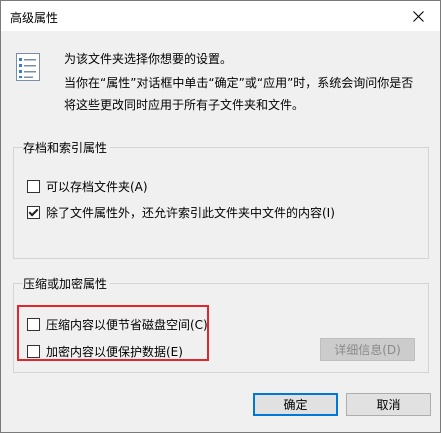 The image size is (441, 433). I want to click on compress-group-legend: 压缩或加密属性, so click(67, 283).